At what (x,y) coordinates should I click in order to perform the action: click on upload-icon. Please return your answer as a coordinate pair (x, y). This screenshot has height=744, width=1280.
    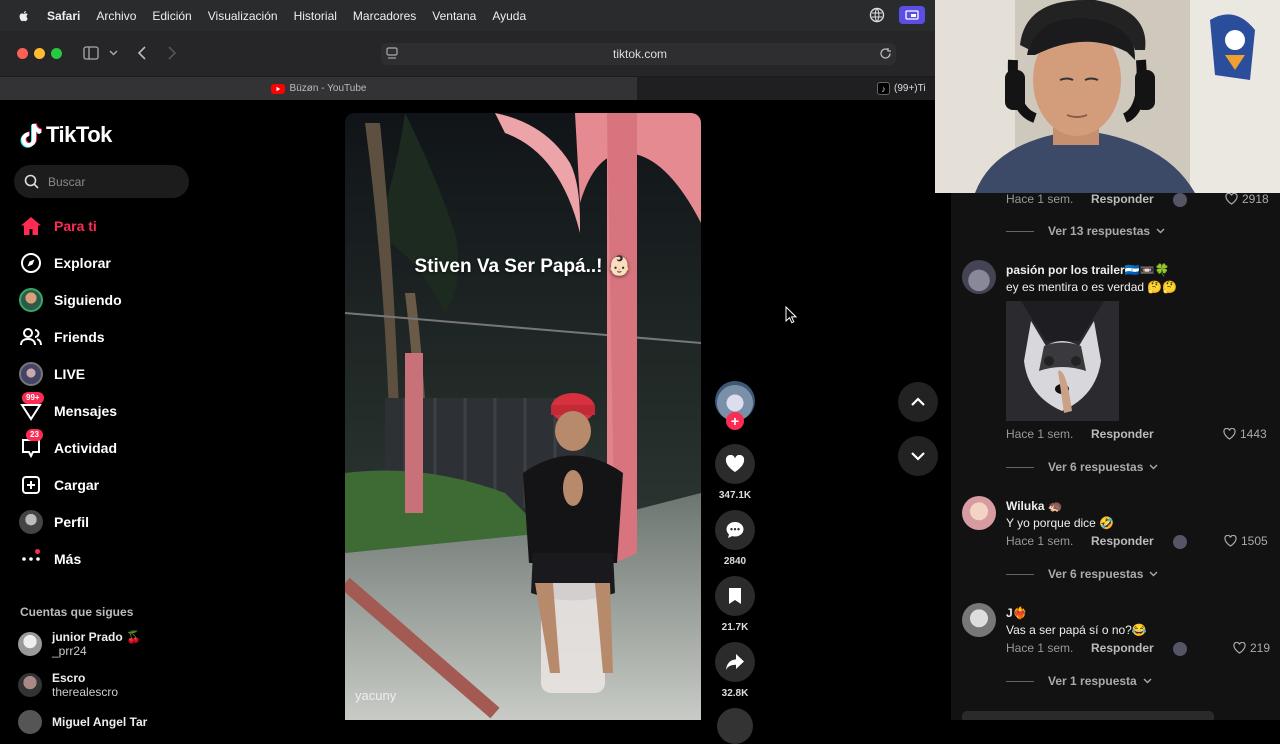
    Looking at the image, I should click on (31, 485).